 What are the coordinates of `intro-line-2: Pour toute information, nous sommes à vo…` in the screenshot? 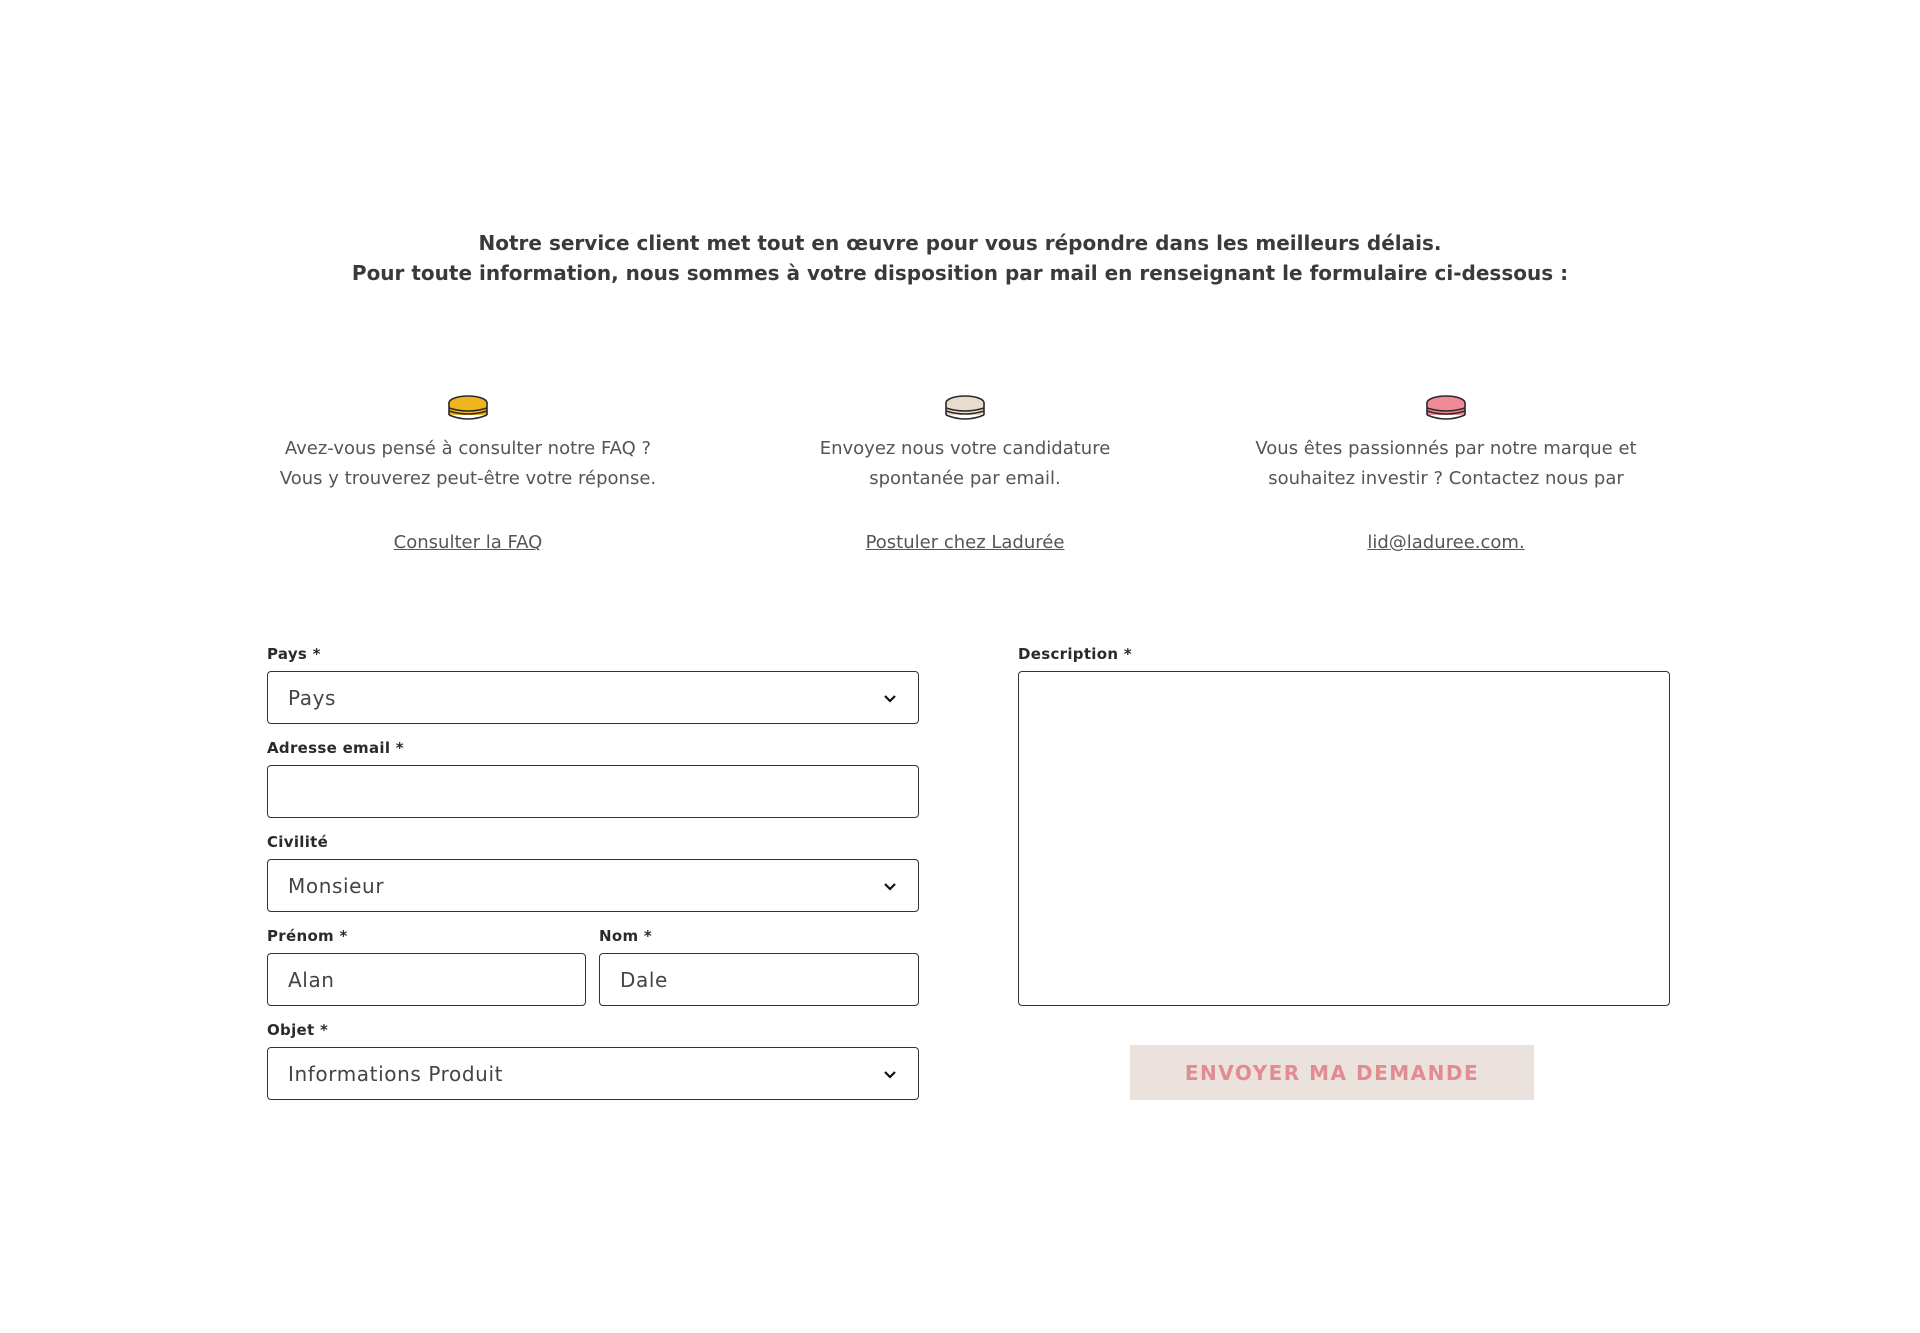 It's located at (960, 273).